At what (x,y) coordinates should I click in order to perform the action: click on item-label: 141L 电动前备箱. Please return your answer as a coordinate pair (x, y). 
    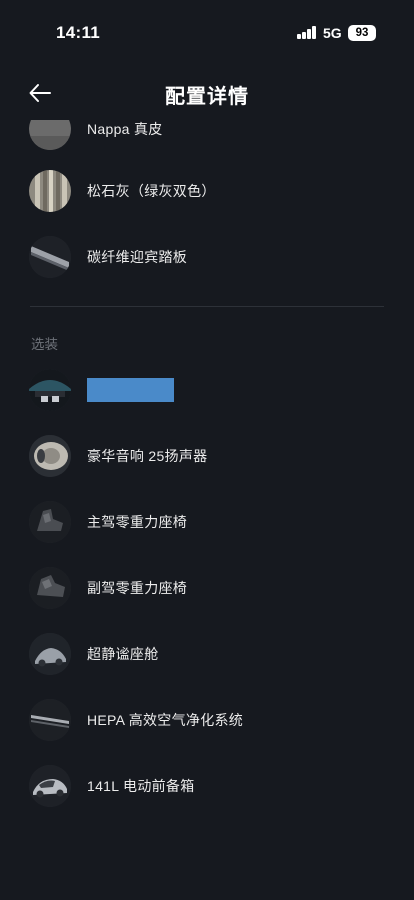
    Looking at the image, I should click on (141, 786).